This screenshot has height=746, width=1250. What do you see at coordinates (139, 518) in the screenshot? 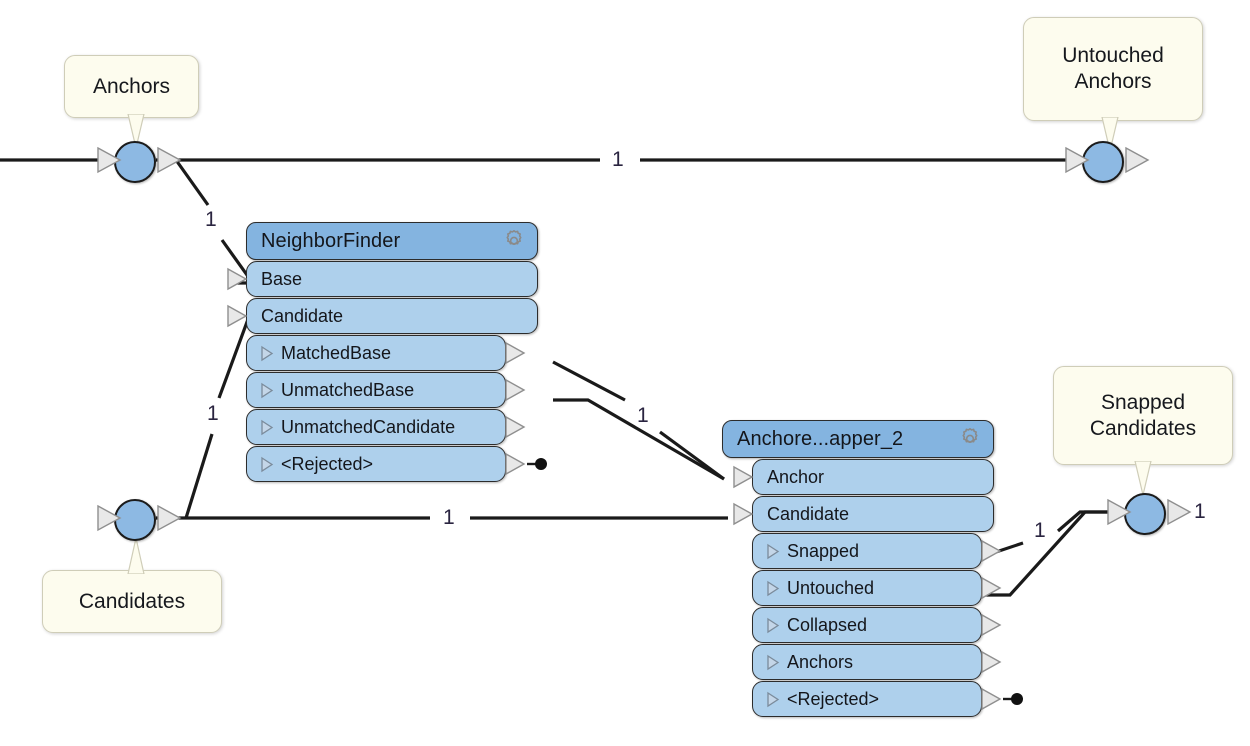
I see `param-node-candidates-connectors` at bounding box center [139, 518].